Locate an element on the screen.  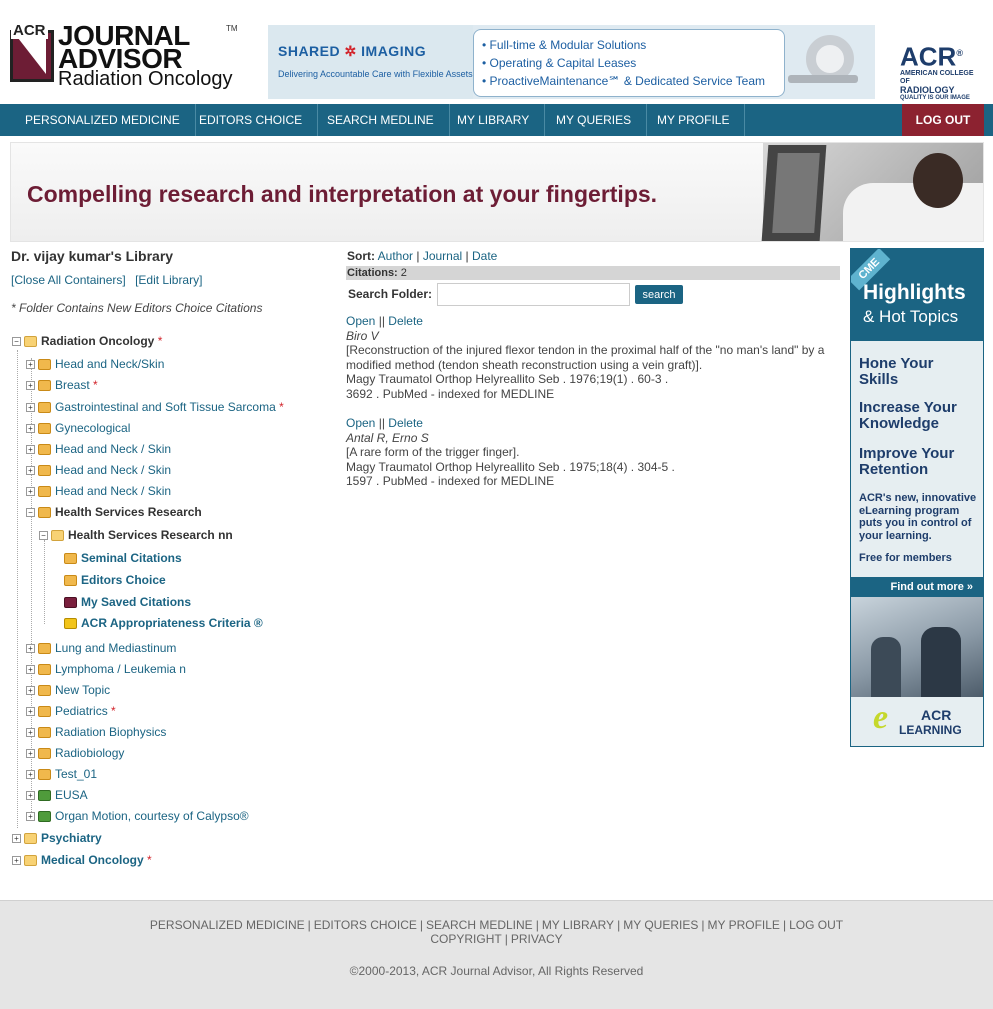
tree-item-organ-motion: + Organ Motion, courtesy of Calypso® is located at coordinates (137, 816).